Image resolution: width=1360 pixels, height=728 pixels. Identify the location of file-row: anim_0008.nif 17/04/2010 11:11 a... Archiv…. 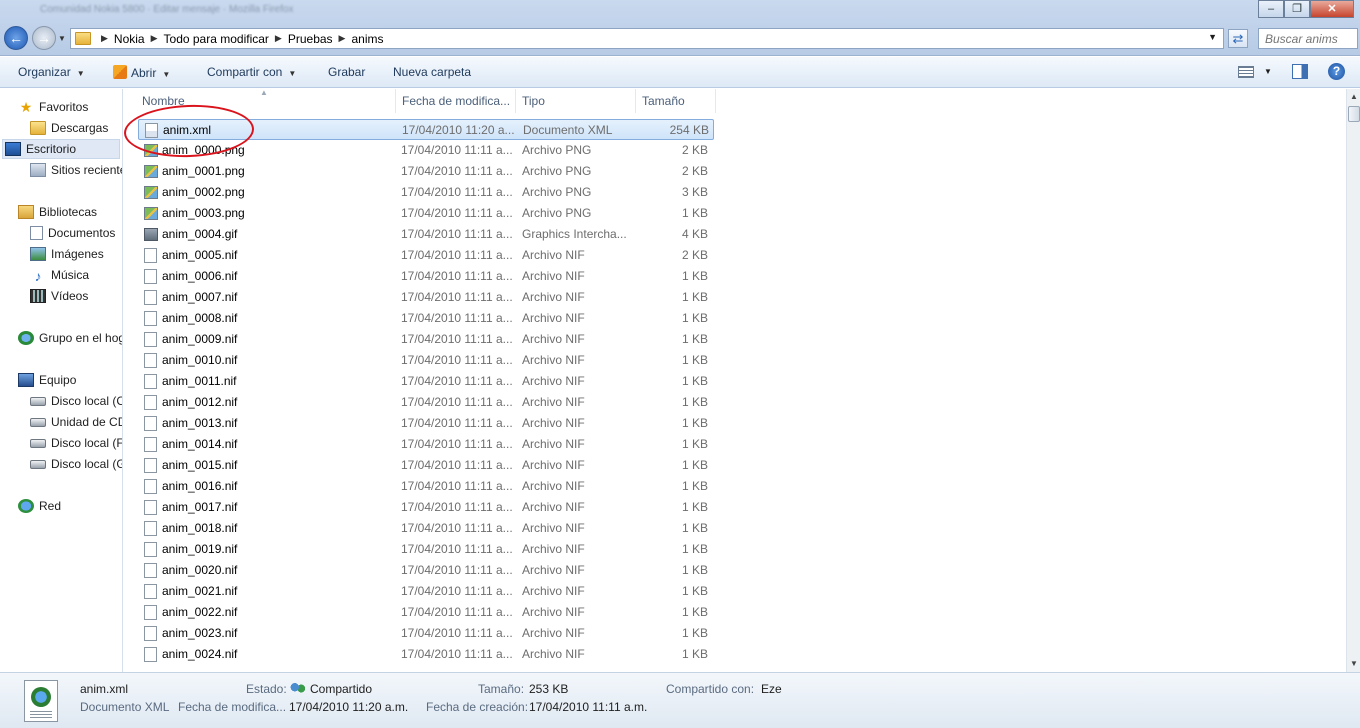
(426, 318).